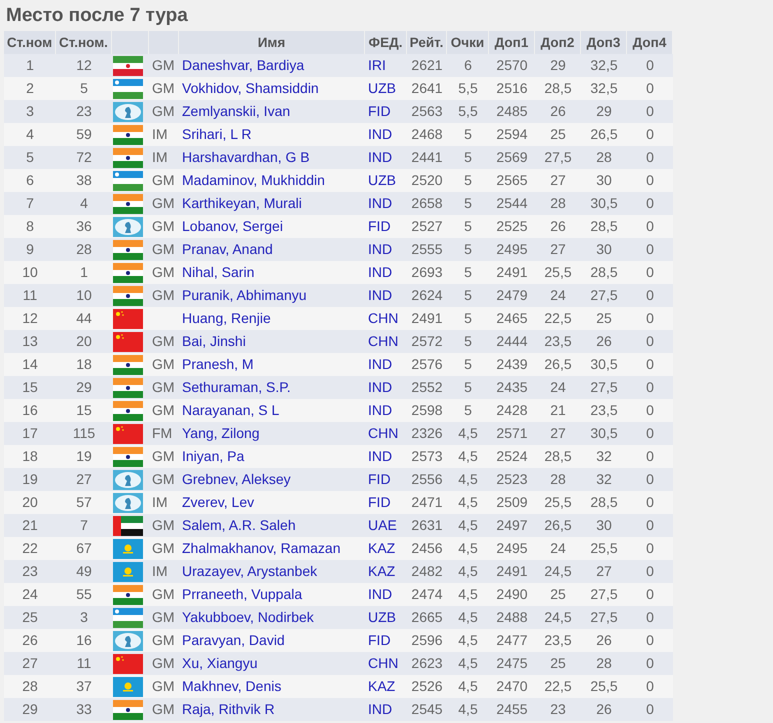 The height and width of the screenshot is (723, 773). I want to click on tiebreak-text: 2428, so click(512, 410).